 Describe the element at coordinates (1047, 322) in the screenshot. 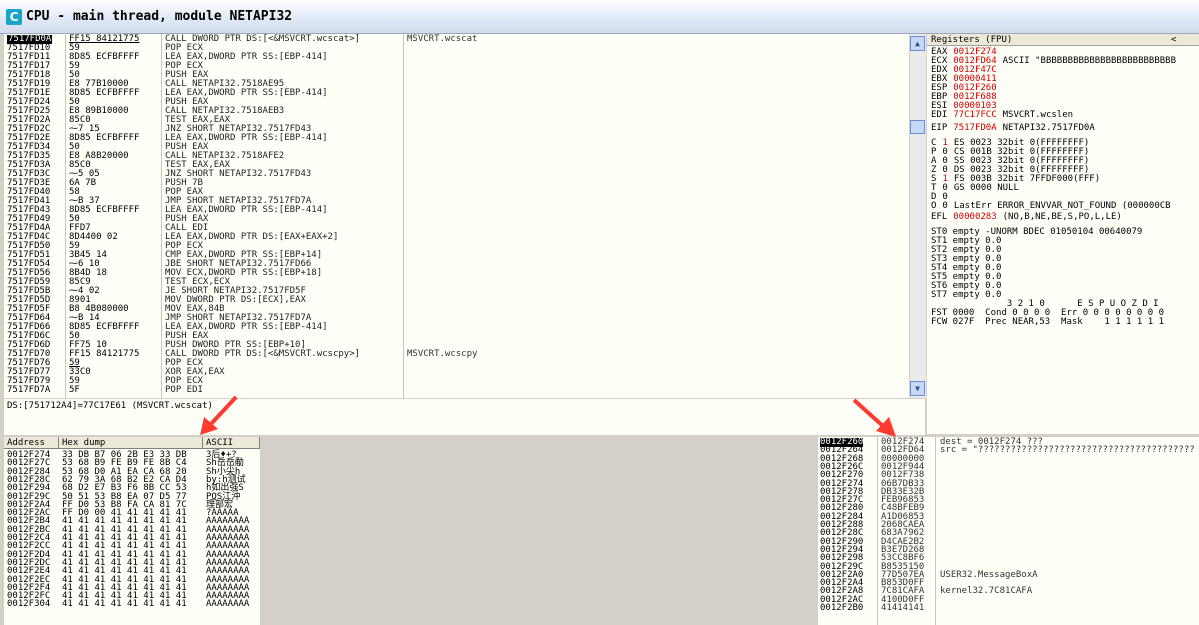

I see `fpu-control-word: FCW 027F Prec NEAR,53 Mask 1 1 1 1 1 1` at that location.